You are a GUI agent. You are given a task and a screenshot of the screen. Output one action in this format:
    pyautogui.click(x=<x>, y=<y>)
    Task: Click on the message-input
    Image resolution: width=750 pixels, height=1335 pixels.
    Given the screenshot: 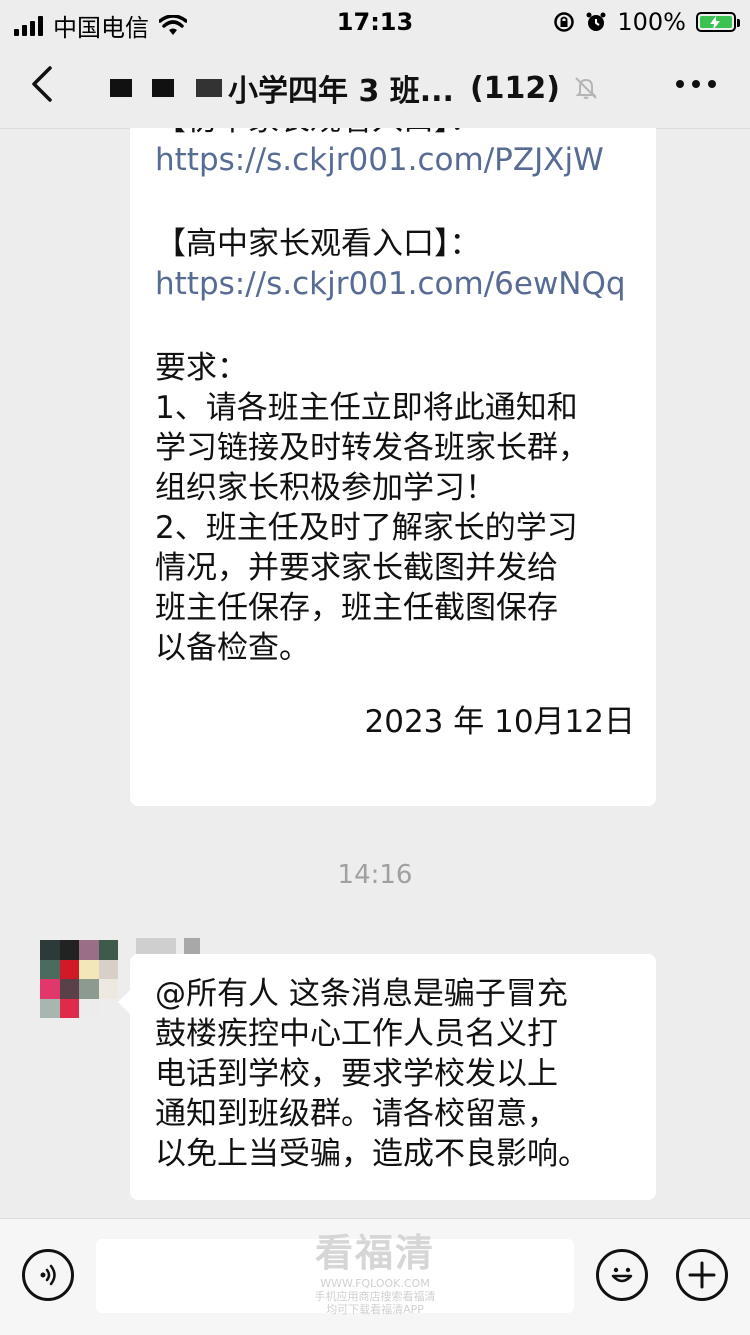 What is the action you would take?
    pyautogui.click(x=335, y=1276)
    